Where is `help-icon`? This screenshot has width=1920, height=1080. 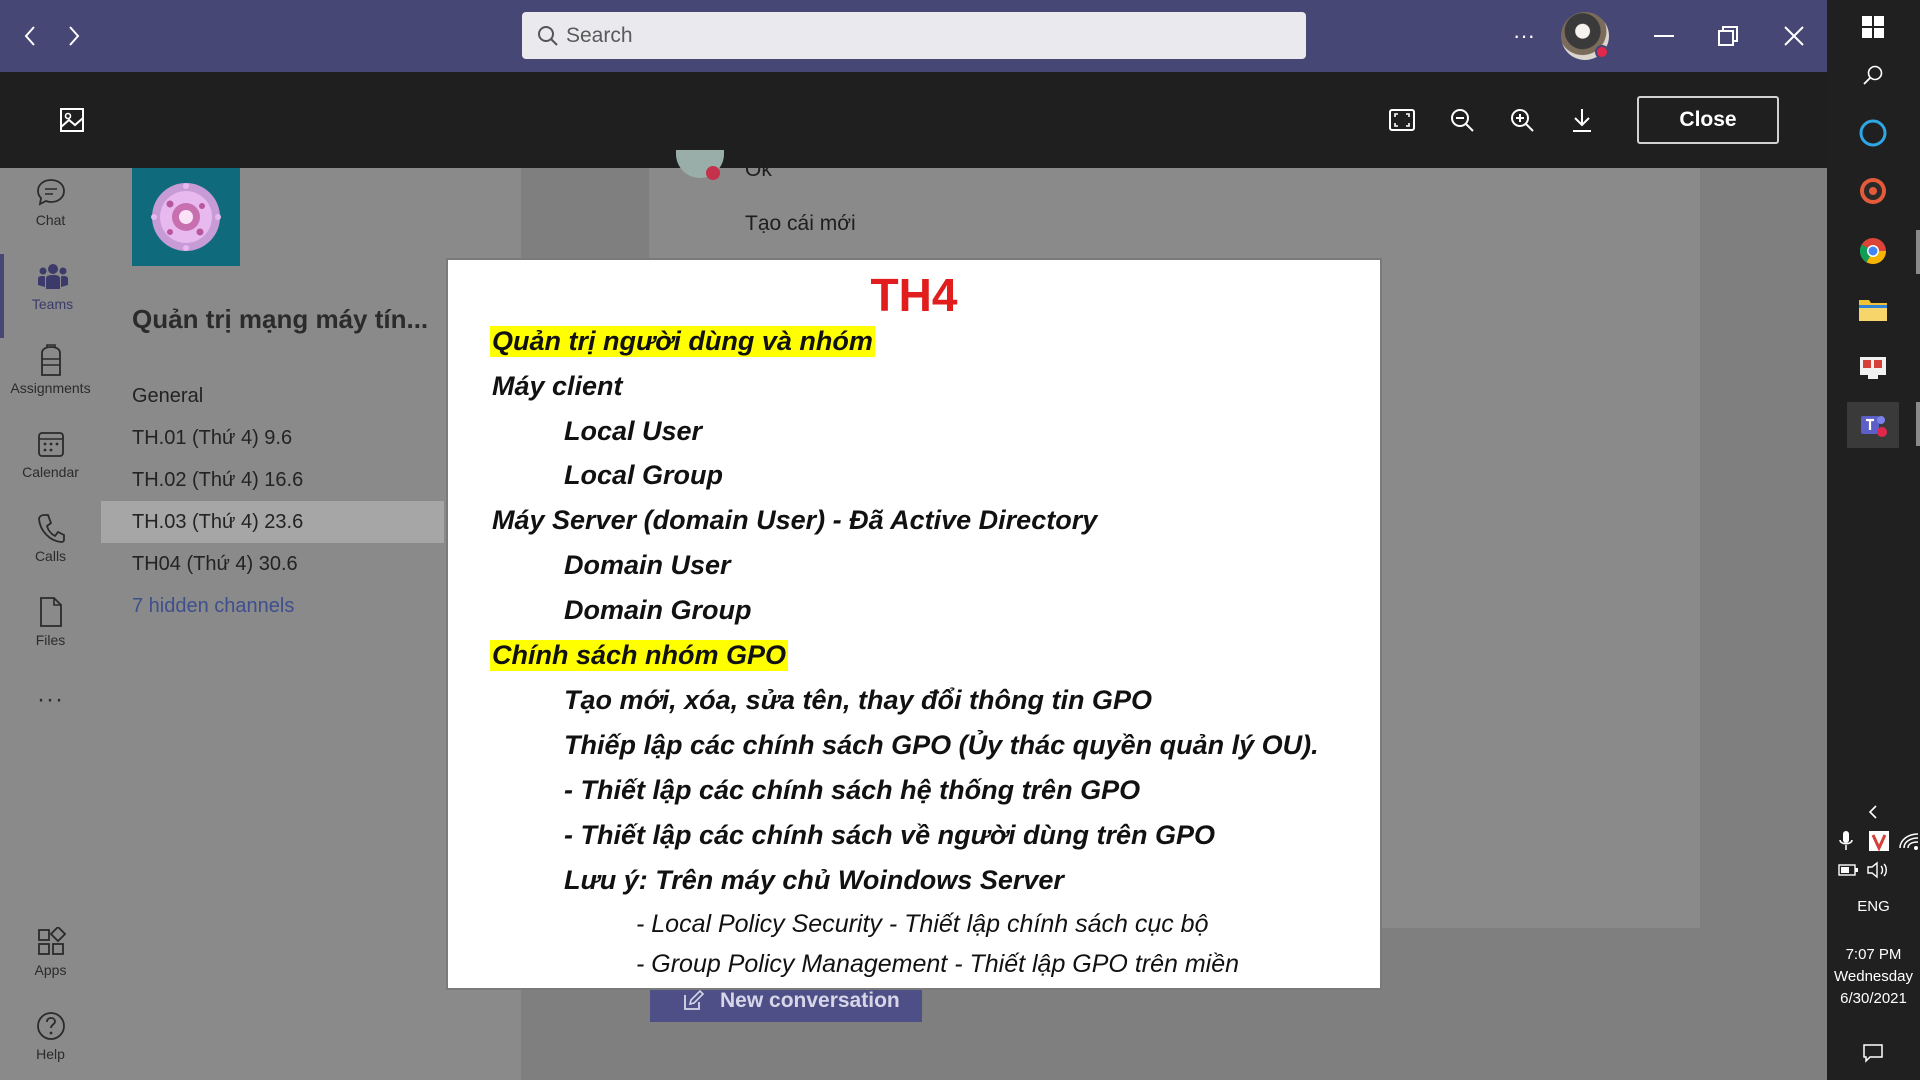
help-icon is located at coordinates (51, 1026).